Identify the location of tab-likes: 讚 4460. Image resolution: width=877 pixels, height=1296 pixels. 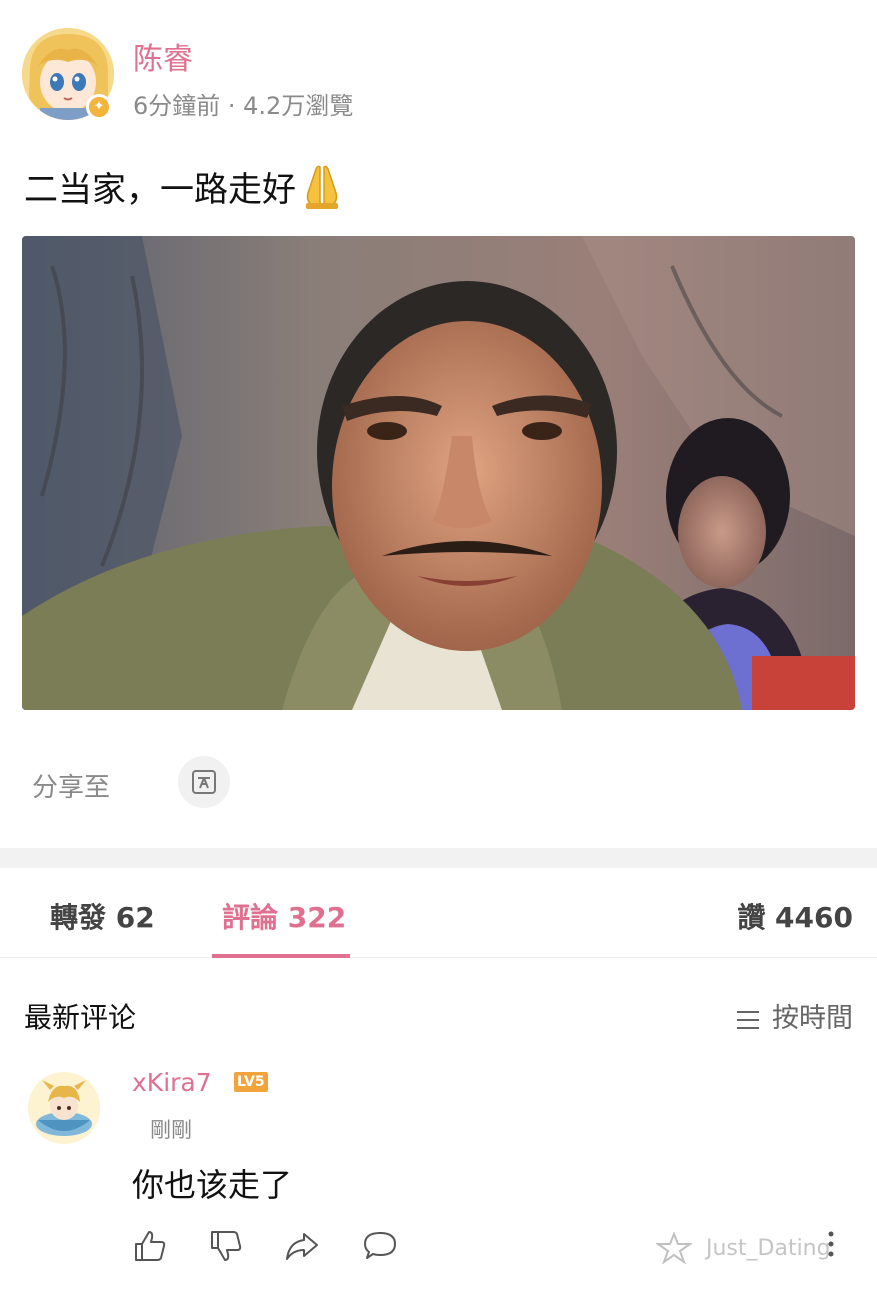
(795, 916).